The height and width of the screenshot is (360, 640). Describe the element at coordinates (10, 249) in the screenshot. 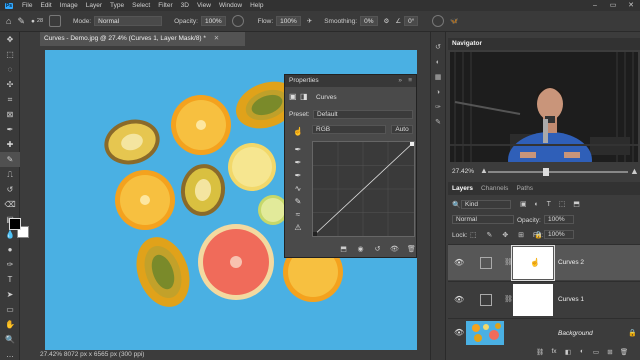

I see `dodge-tool-icon: ●` at that location.